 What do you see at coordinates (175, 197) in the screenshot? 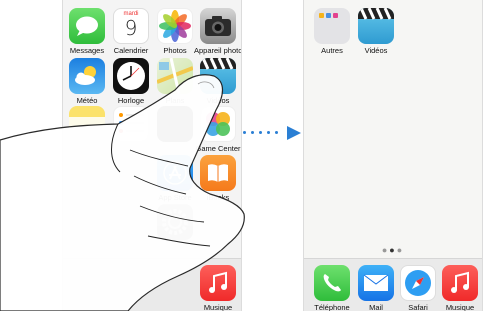
I see `app-label: App Store` at bounding box center [175, 197].